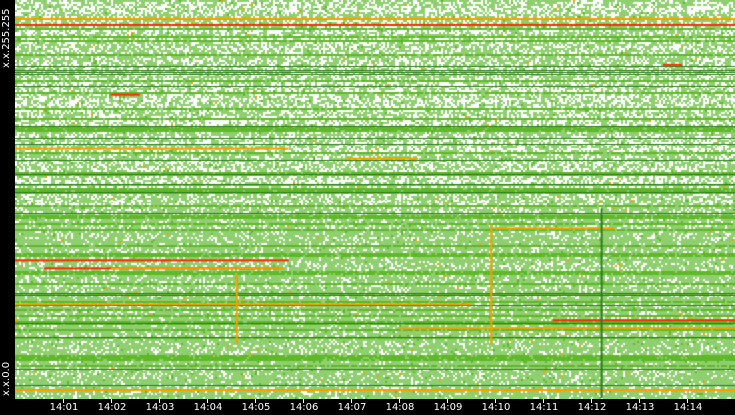  What do you see at coordinates (640, 407) in the screenshot?
I see `x-tick-label: 14:13` at bounding box center [640, 407].